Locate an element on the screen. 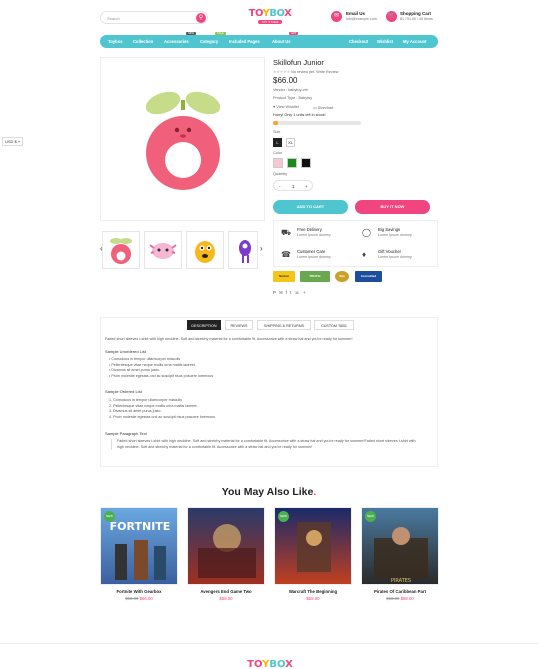  whatsapp-icon: ☏ is located at coordinates (298, 292).